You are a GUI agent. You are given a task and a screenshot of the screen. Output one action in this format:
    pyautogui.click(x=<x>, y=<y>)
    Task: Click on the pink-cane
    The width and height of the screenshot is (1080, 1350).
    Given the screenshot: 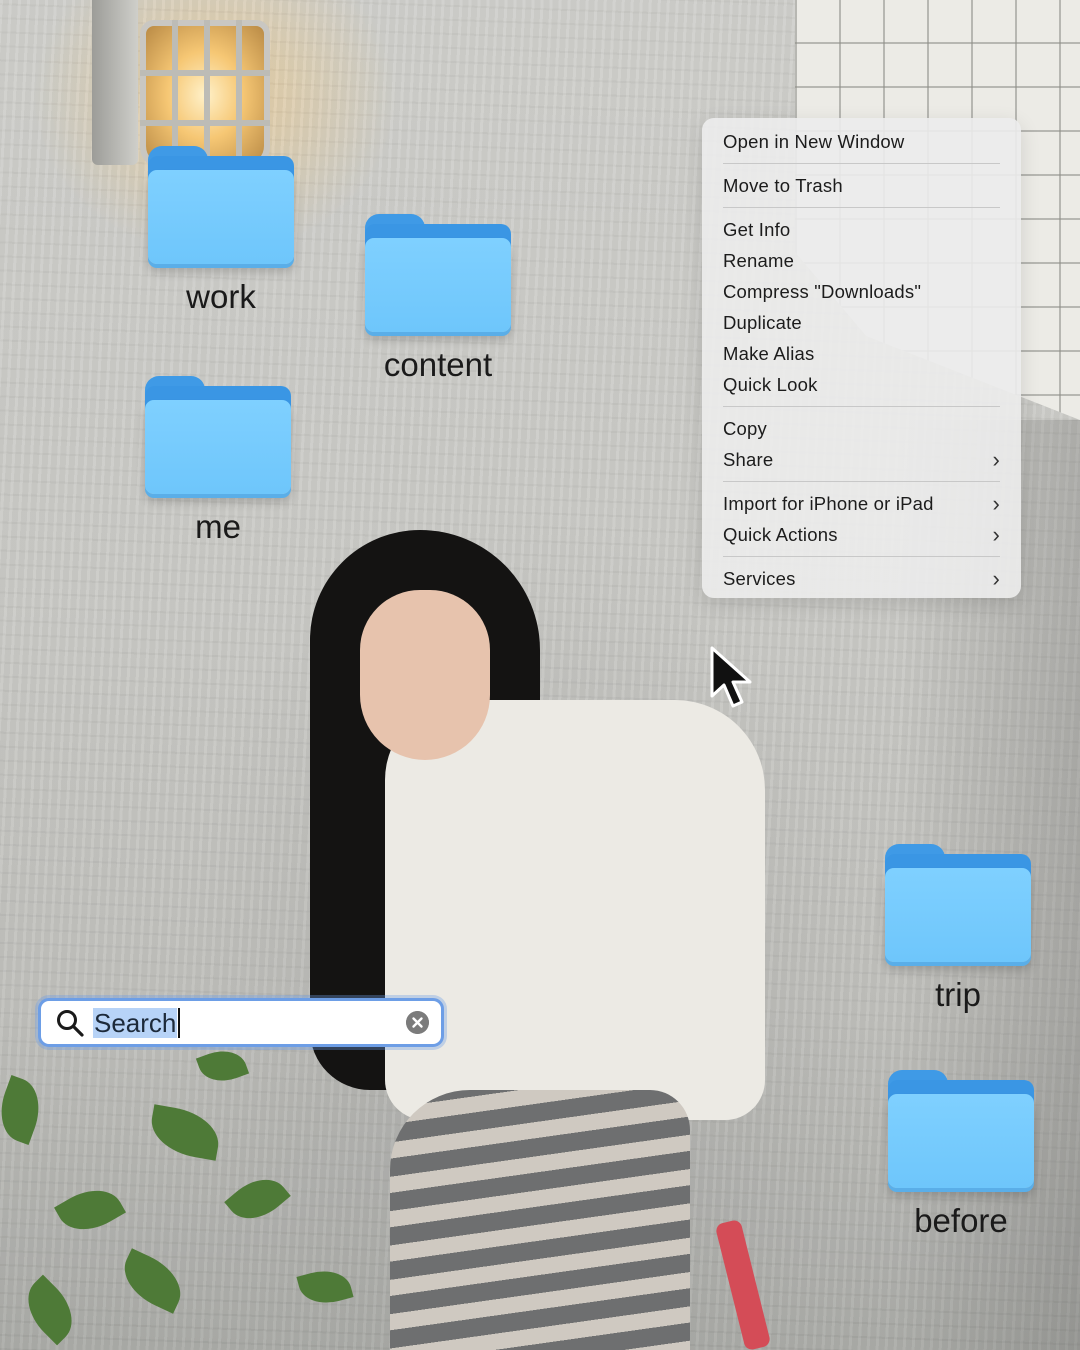 What is the action you would take?
    pyautogui.click(x=743, y=1284)
    